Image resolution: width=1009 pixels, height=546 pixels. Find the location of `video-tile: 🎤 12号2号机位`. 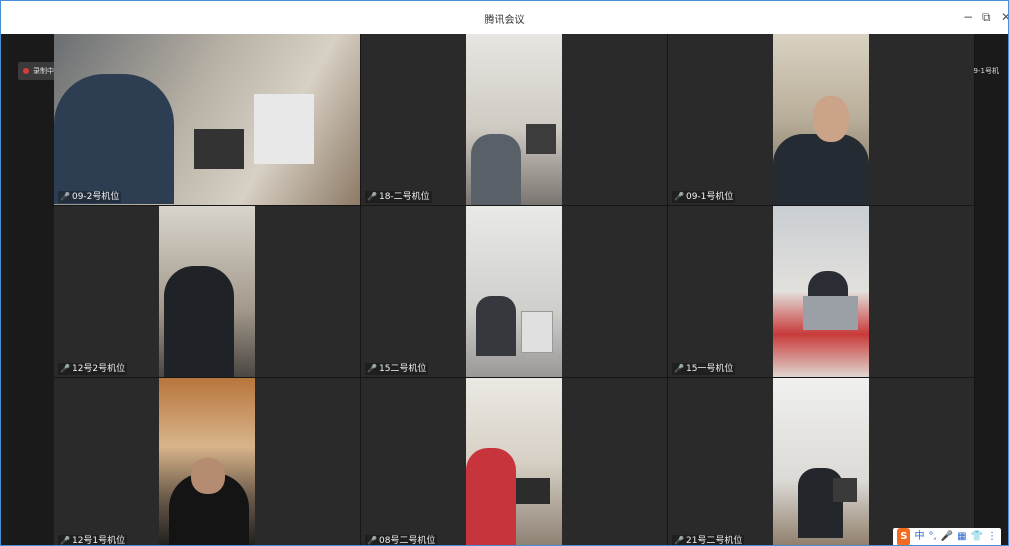

video-tile: 🎤 12号2号机位 is located at coordinates (207, 291).